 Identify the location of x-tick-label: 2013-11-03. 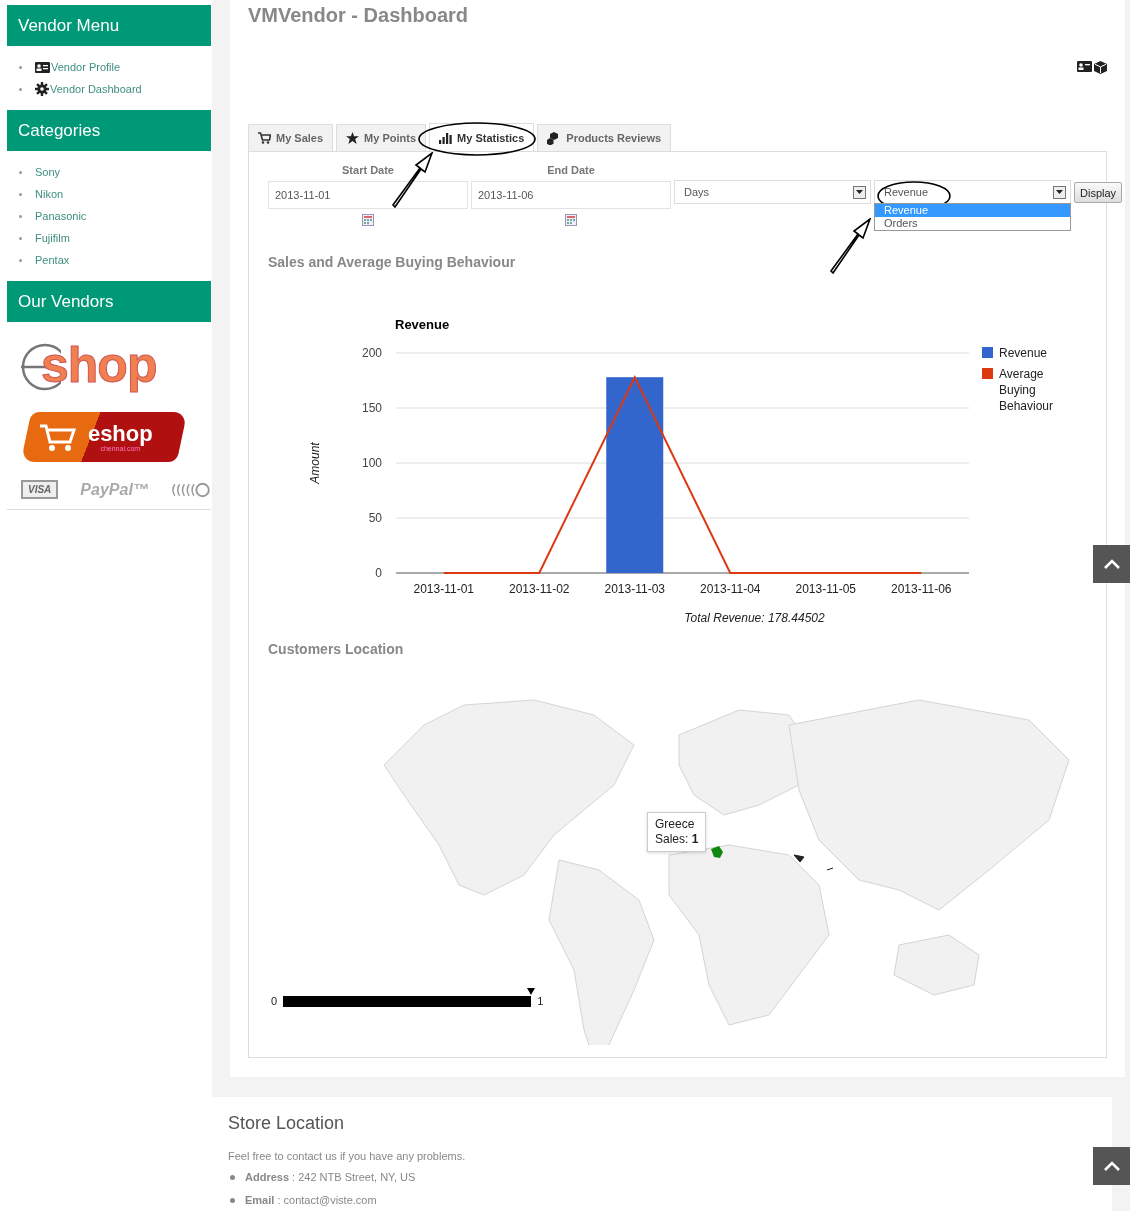
(634, 589).